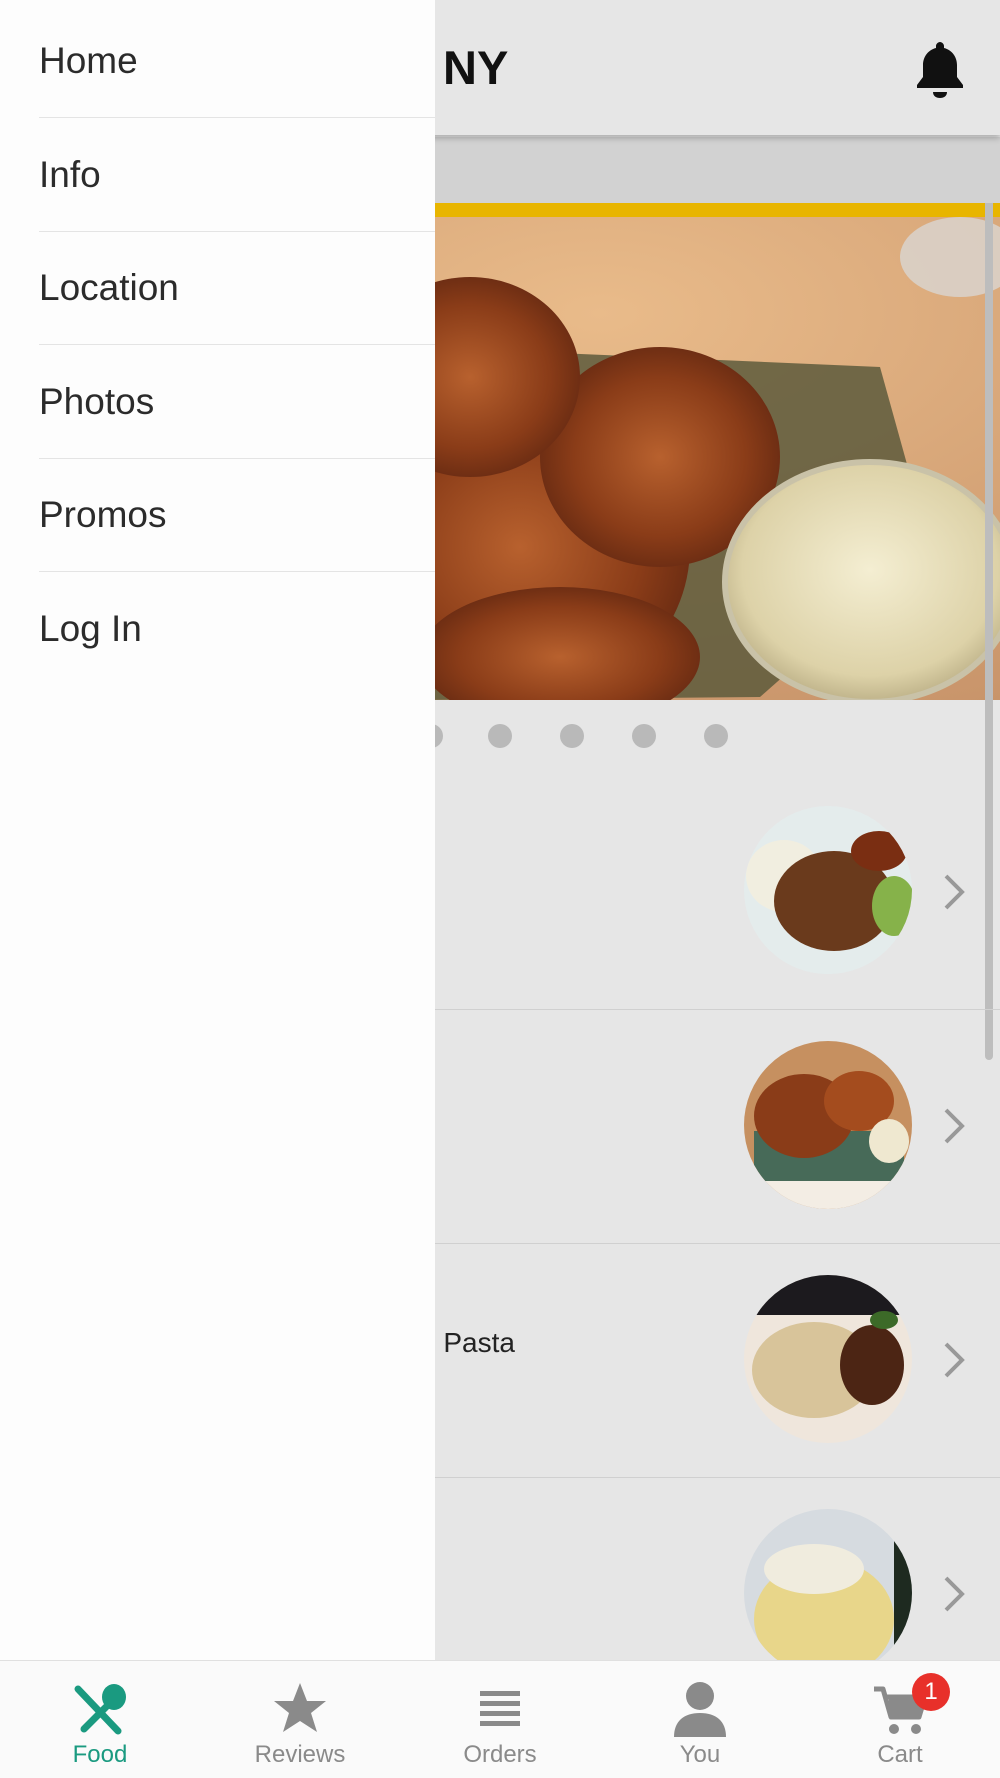 This screenshot has width=1000, height=1778. I want to click on cart-count-badge: 1, so click(931, 1692).